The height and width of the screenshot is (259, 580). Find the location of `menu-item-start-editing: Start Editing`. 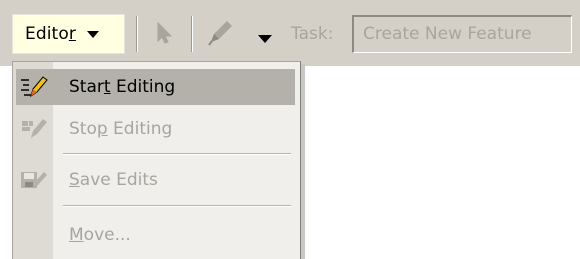

menu-item-start-editing: Start Editing is located at coordinates (155, 87).